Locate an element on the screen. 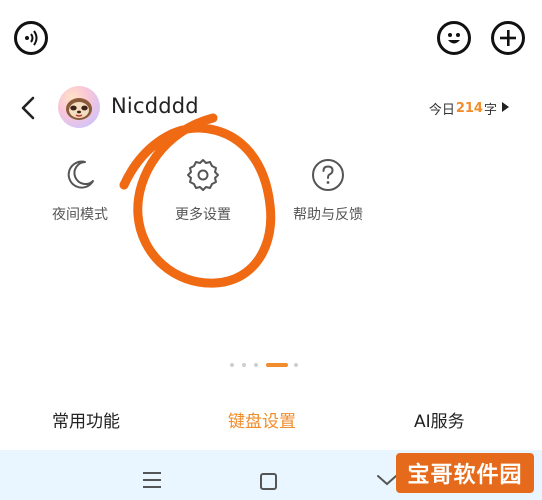 The image size is (542, 500). help-feedback-label: 帮助与反馈 is located at coordinates (328, 215).